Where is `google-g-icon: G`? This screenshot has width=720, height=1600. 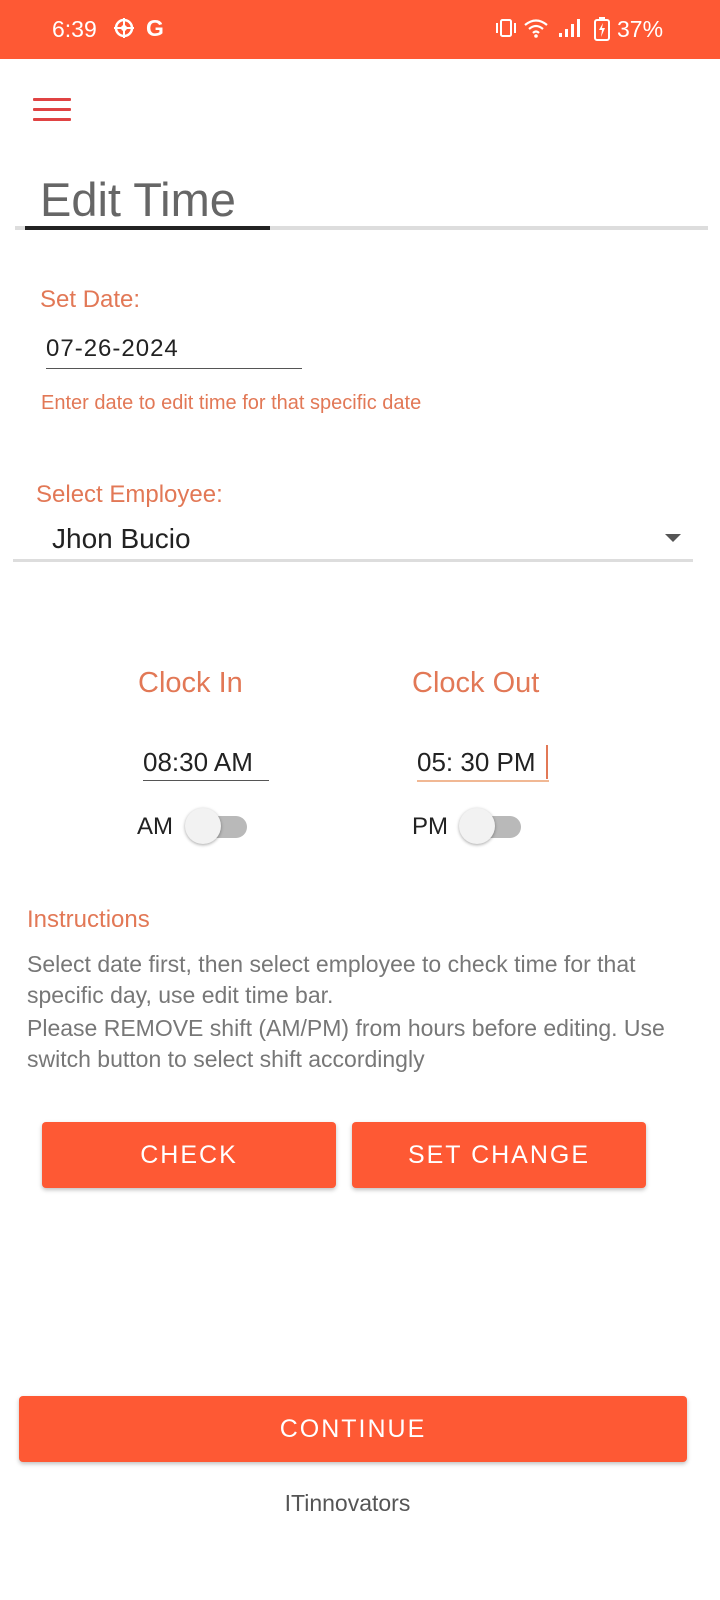
google-g-icon: G is located at coordinates (155, 28).